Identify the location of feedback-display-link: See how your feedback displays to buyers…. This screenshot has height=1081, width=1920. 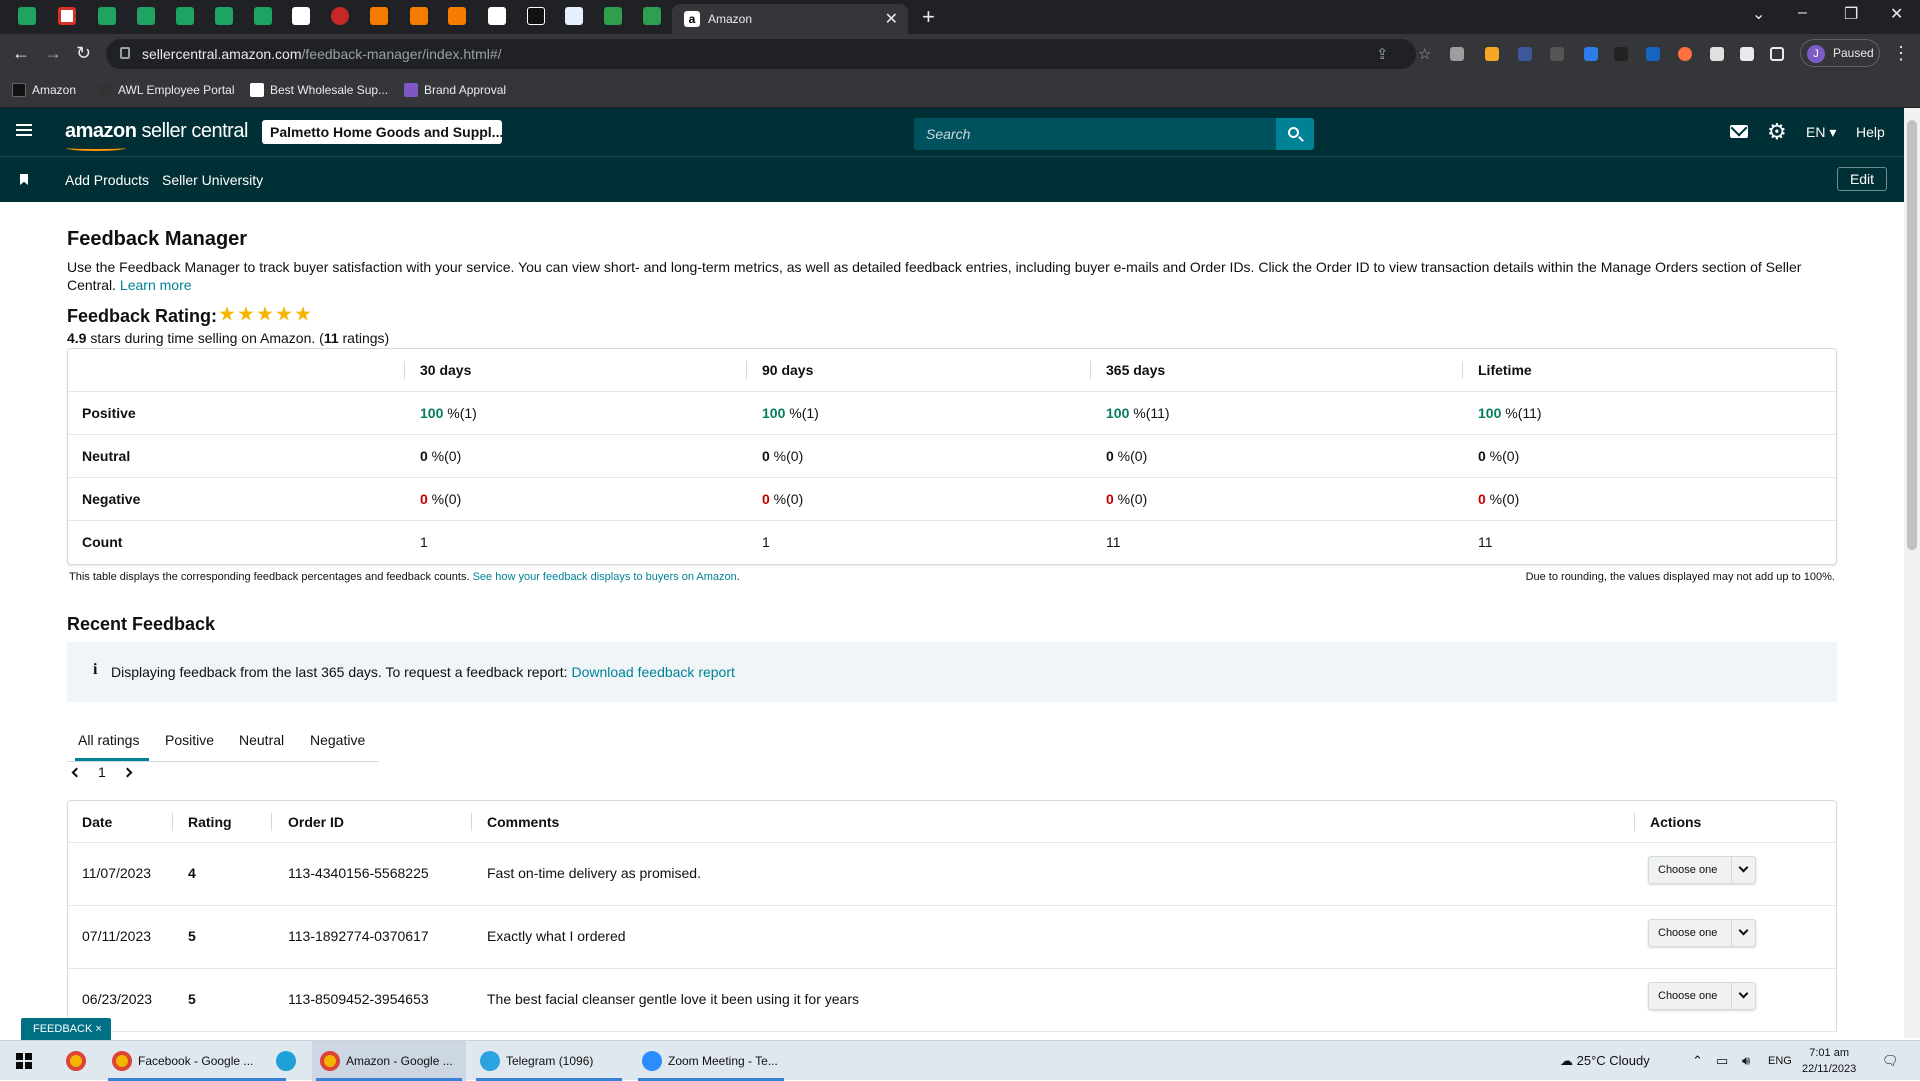
(605, 577).